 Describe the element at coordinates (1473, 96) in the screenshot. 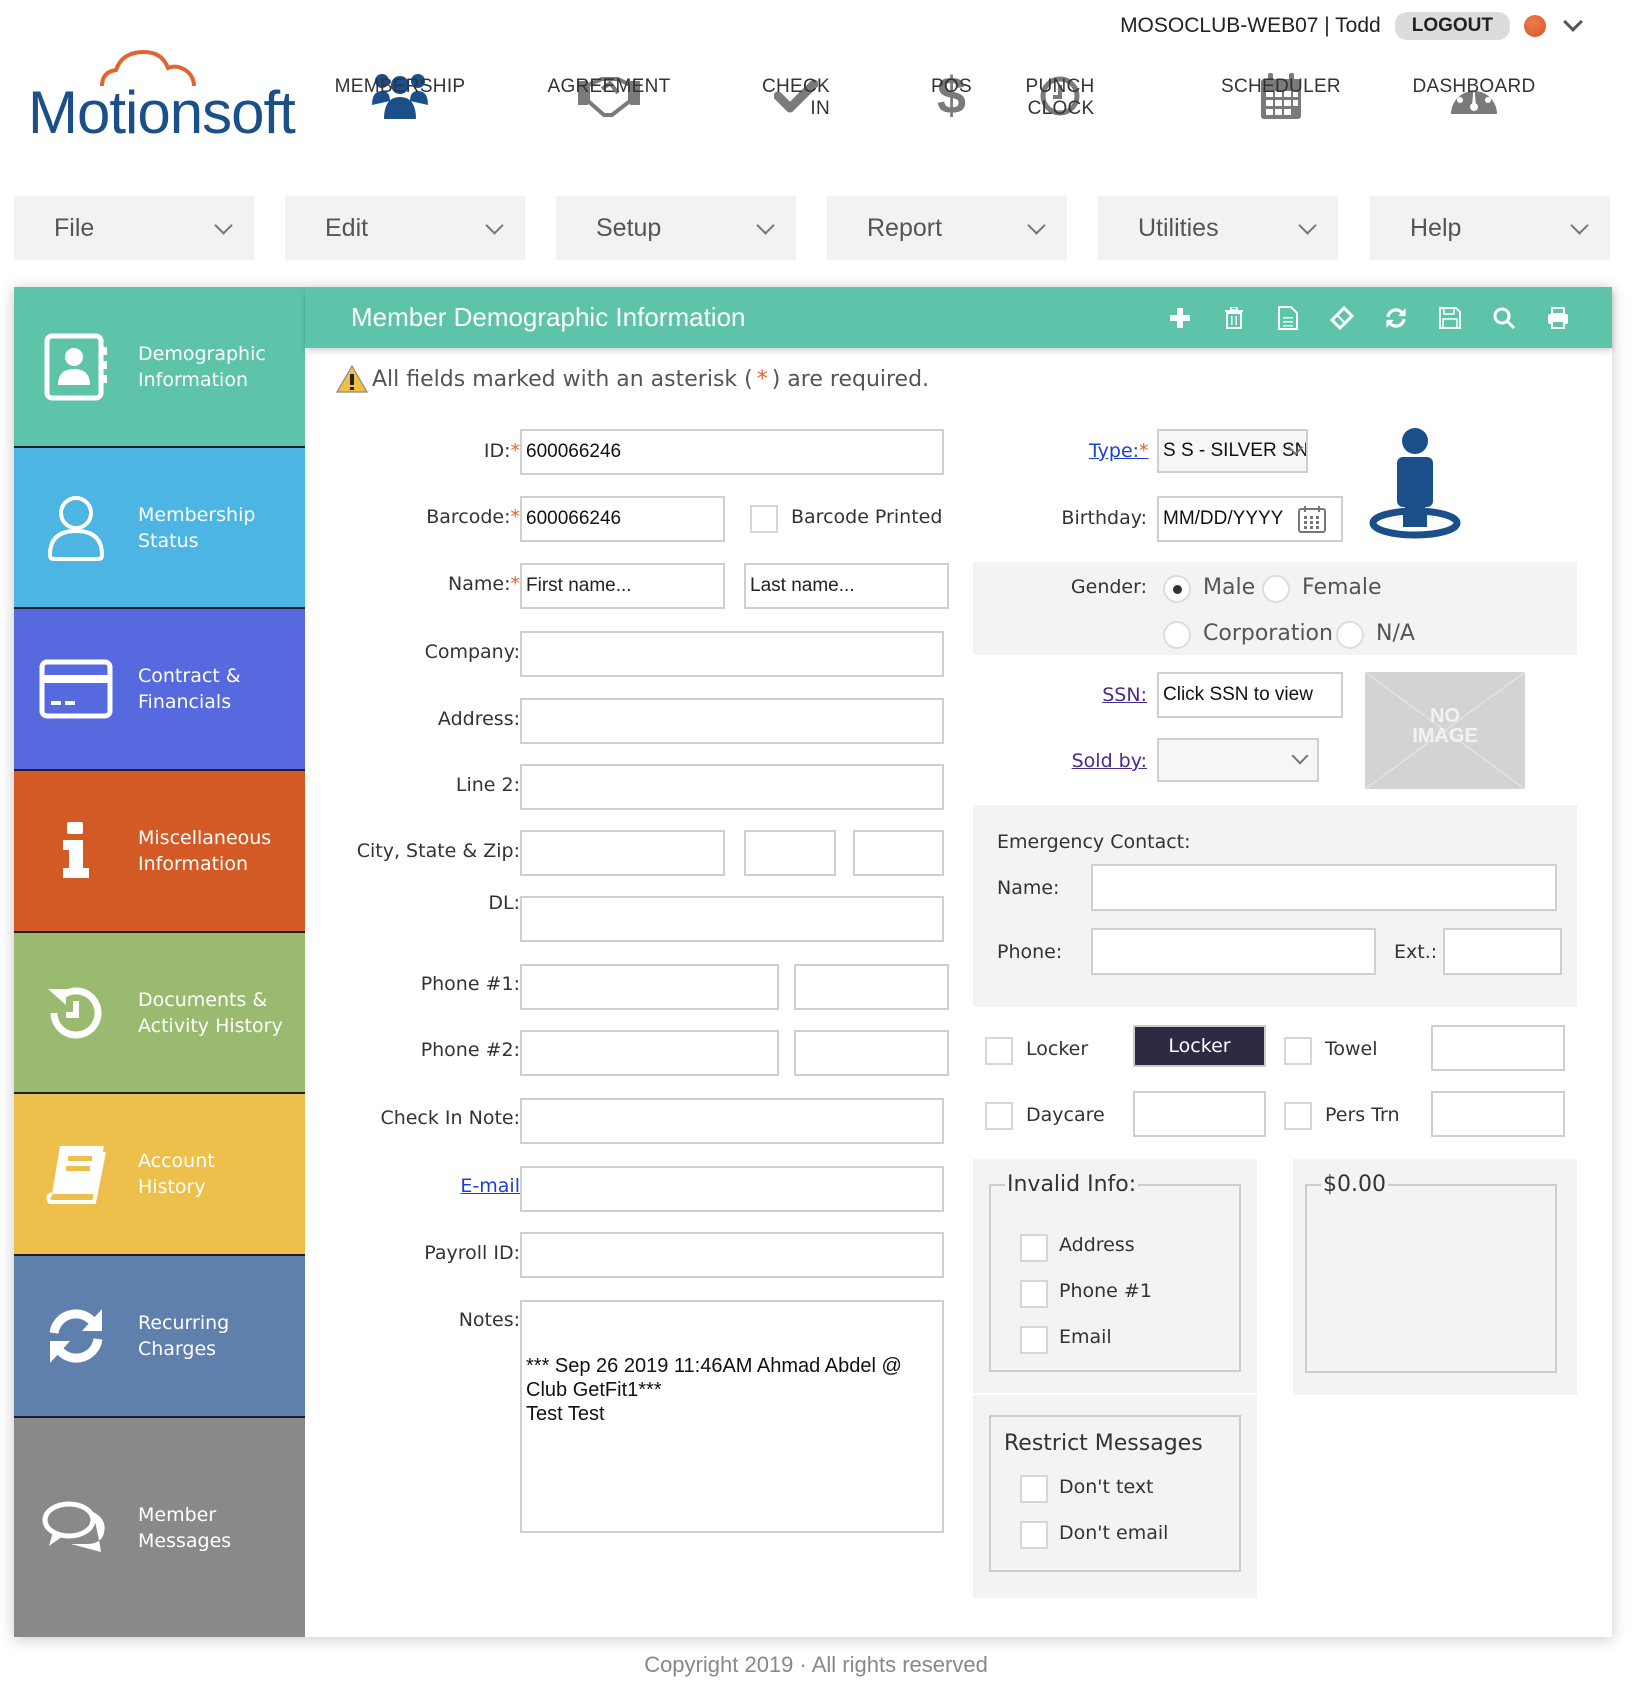

I see `nav-dashboard: DASHBOARD` at that location.